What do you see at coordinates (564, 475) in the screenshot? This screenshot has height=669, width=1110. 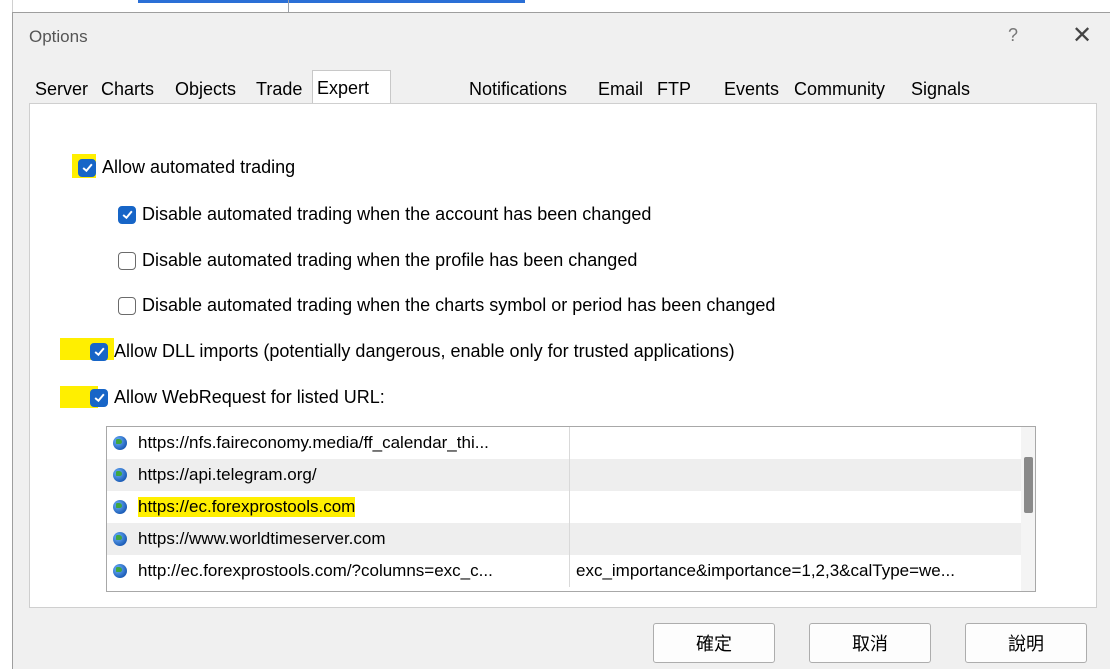 I see `url-list-row: https://api.telegram.org/` at bounding box center [564, 475].